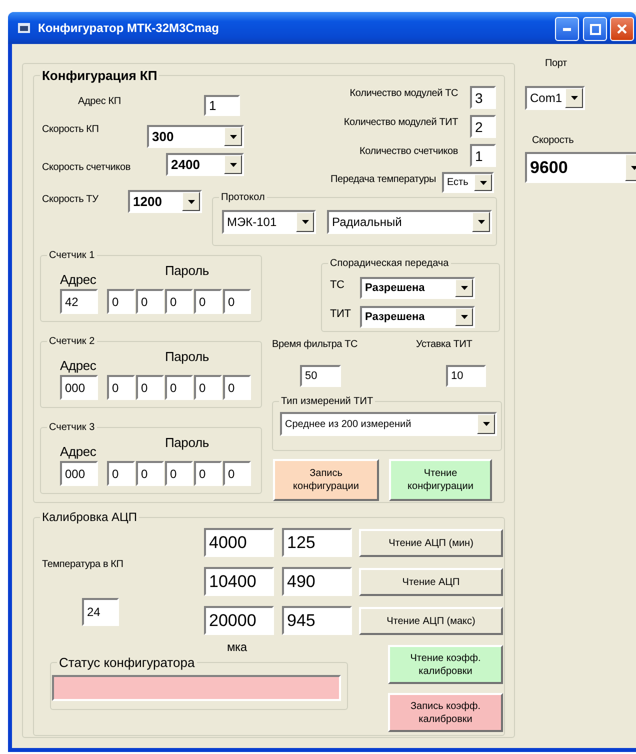 The width and height of the screenshot is (636, 754). I want to click on dropdown: 1200, so click(165, 201).